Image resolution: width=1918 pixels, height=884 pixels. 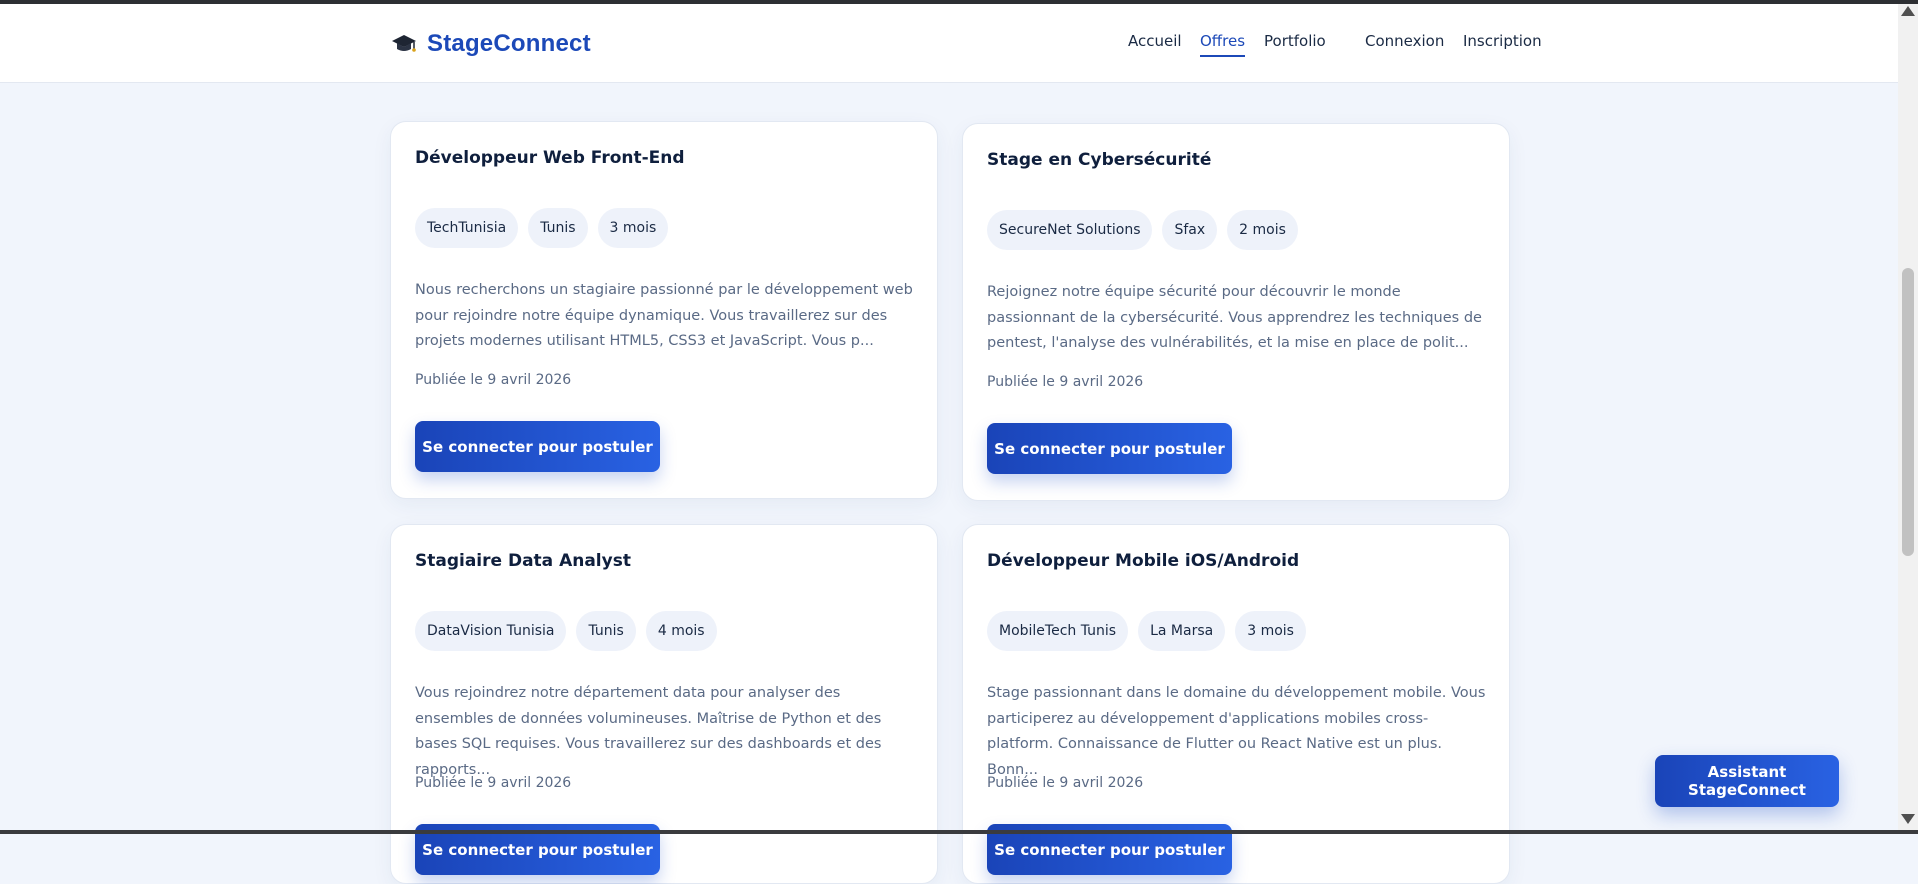 What do you see at coordinates (1262, 230) in the screenshot?
I see `duration-tag: 2 mois` at bounding box center [1262, 230].